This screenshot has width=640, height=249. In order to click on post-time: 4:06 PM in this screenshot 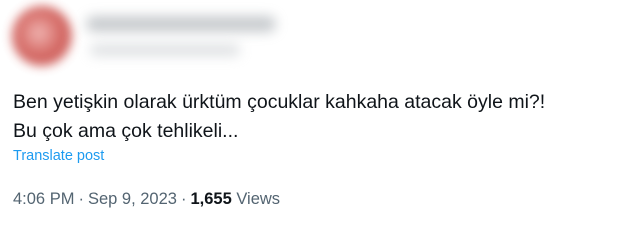, I will do `click(43, 199)`.